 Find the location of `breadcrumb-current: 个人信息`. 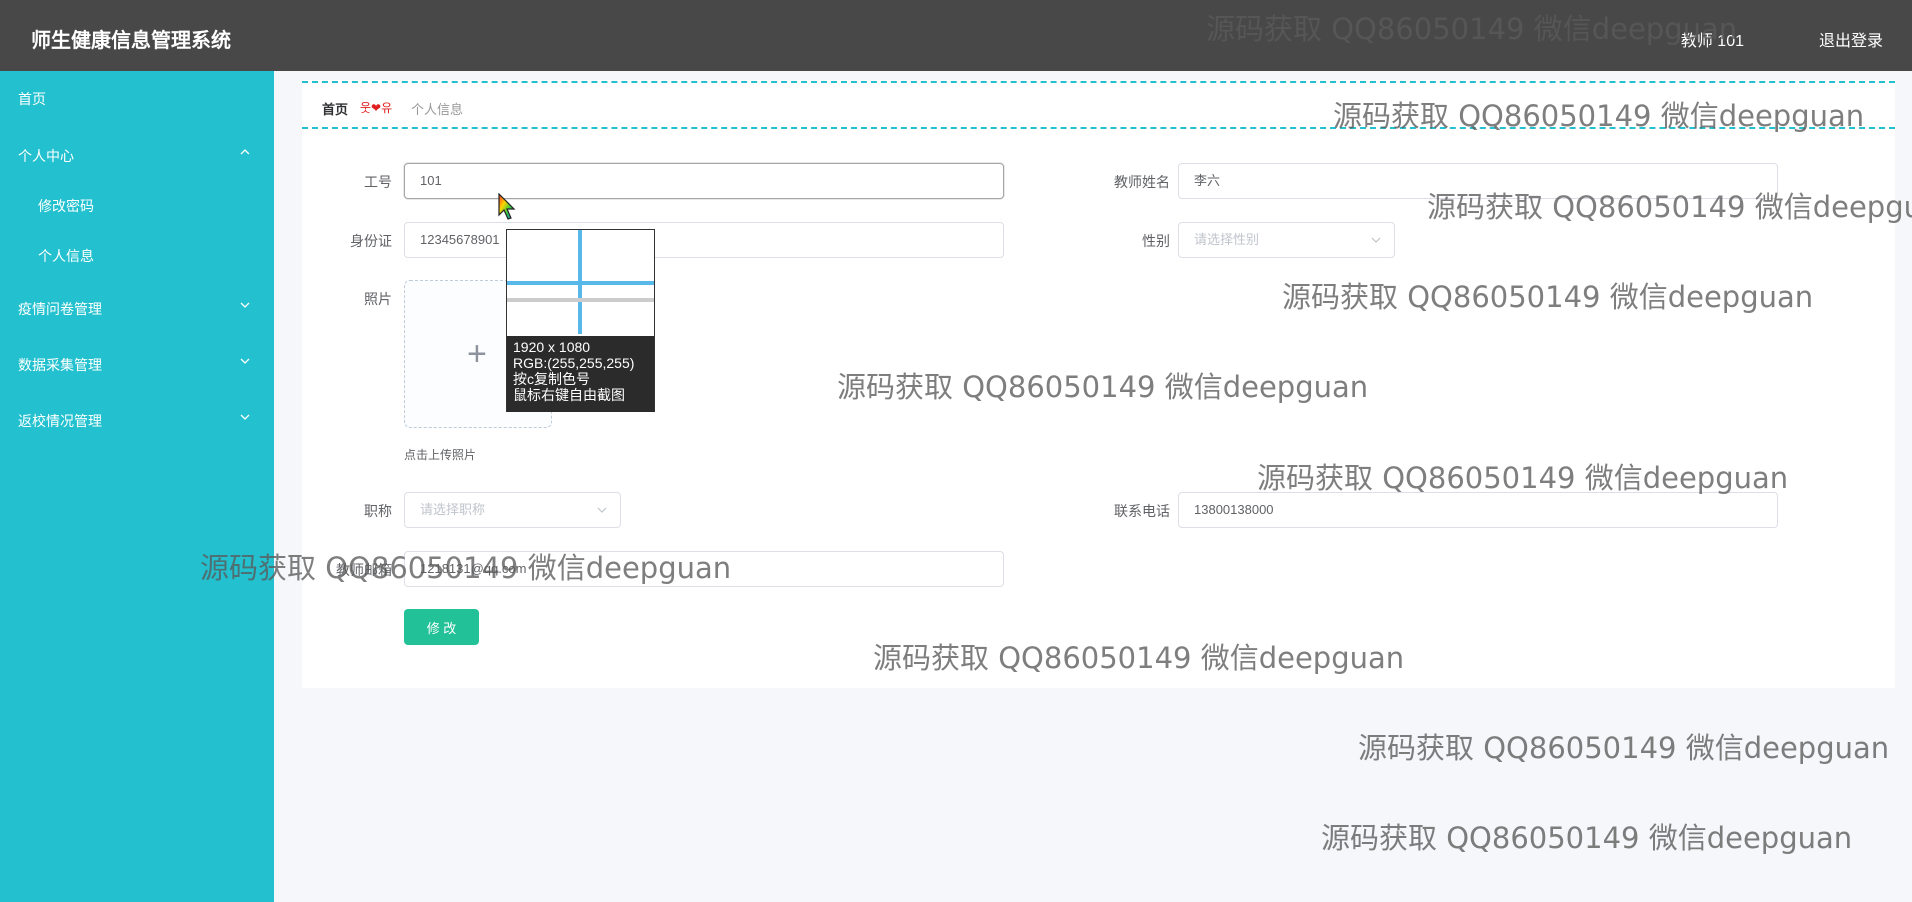

breadcrumb-current: 个人信息 is located at coordinates (437, 109).